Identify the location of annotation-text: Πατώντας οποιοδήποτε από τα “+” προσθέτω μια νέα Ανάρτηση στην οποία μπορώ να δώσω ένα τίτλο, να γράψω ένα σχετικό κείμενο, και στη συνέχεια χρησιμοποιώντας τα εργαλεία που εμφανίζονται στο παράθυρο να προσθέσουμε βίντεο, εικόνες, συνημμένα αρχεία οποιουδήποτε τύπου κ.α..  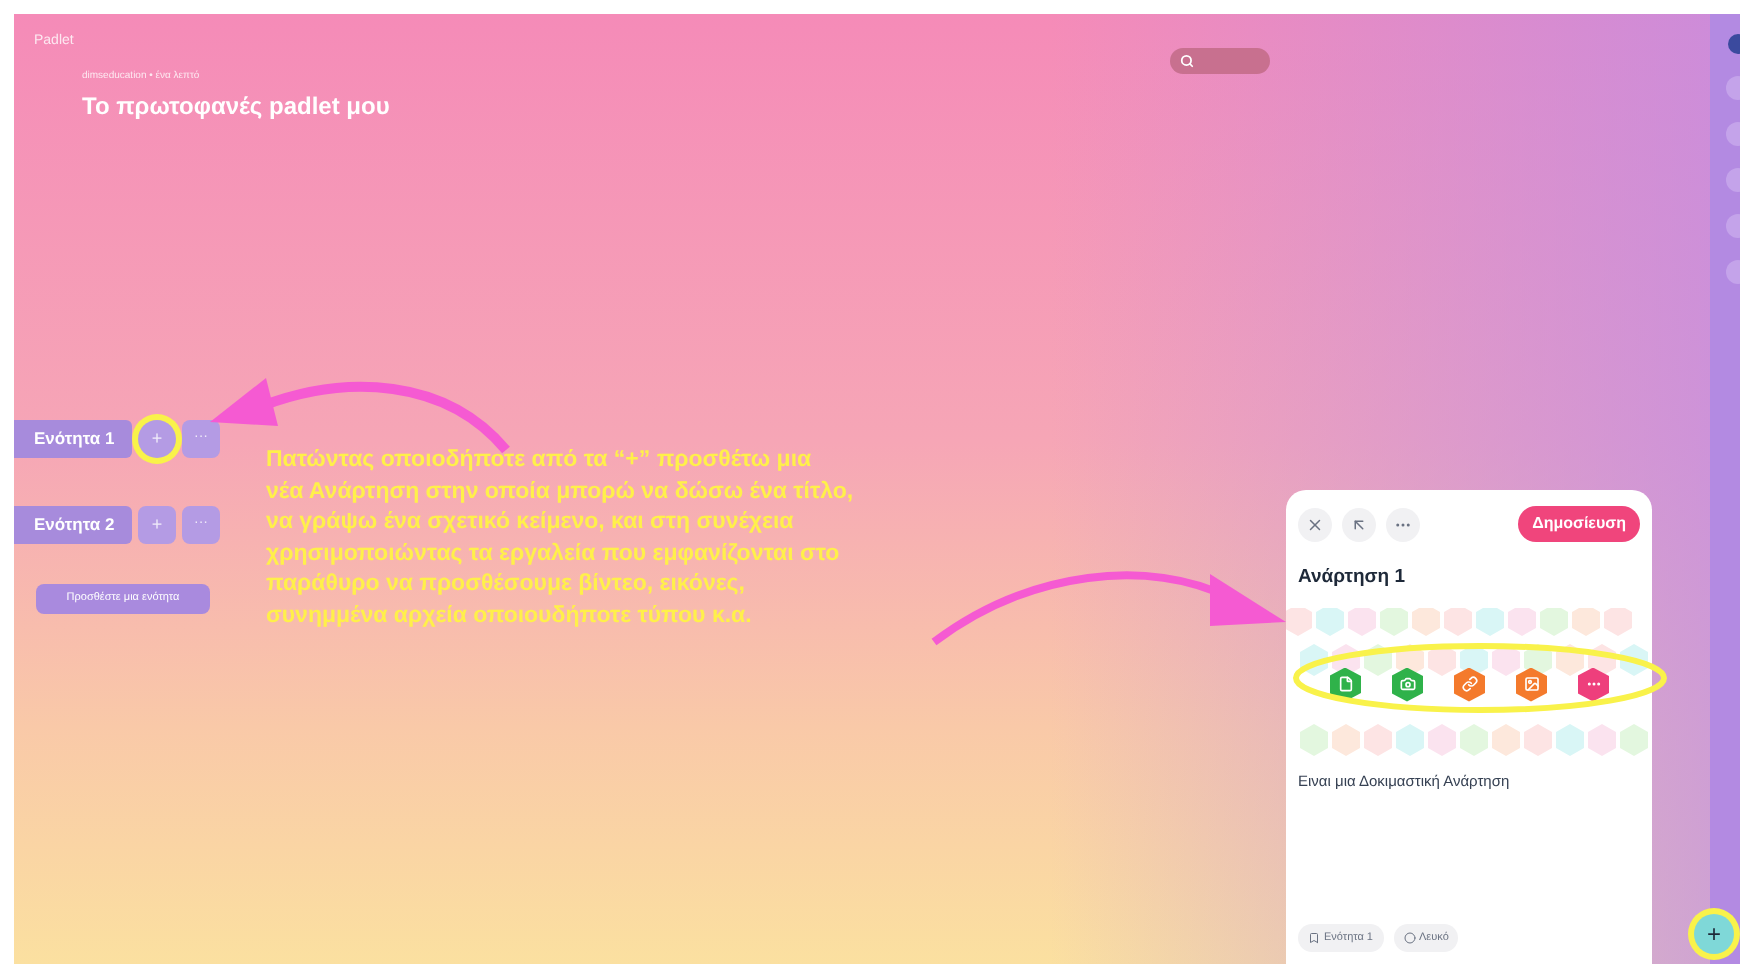
(560, 538).